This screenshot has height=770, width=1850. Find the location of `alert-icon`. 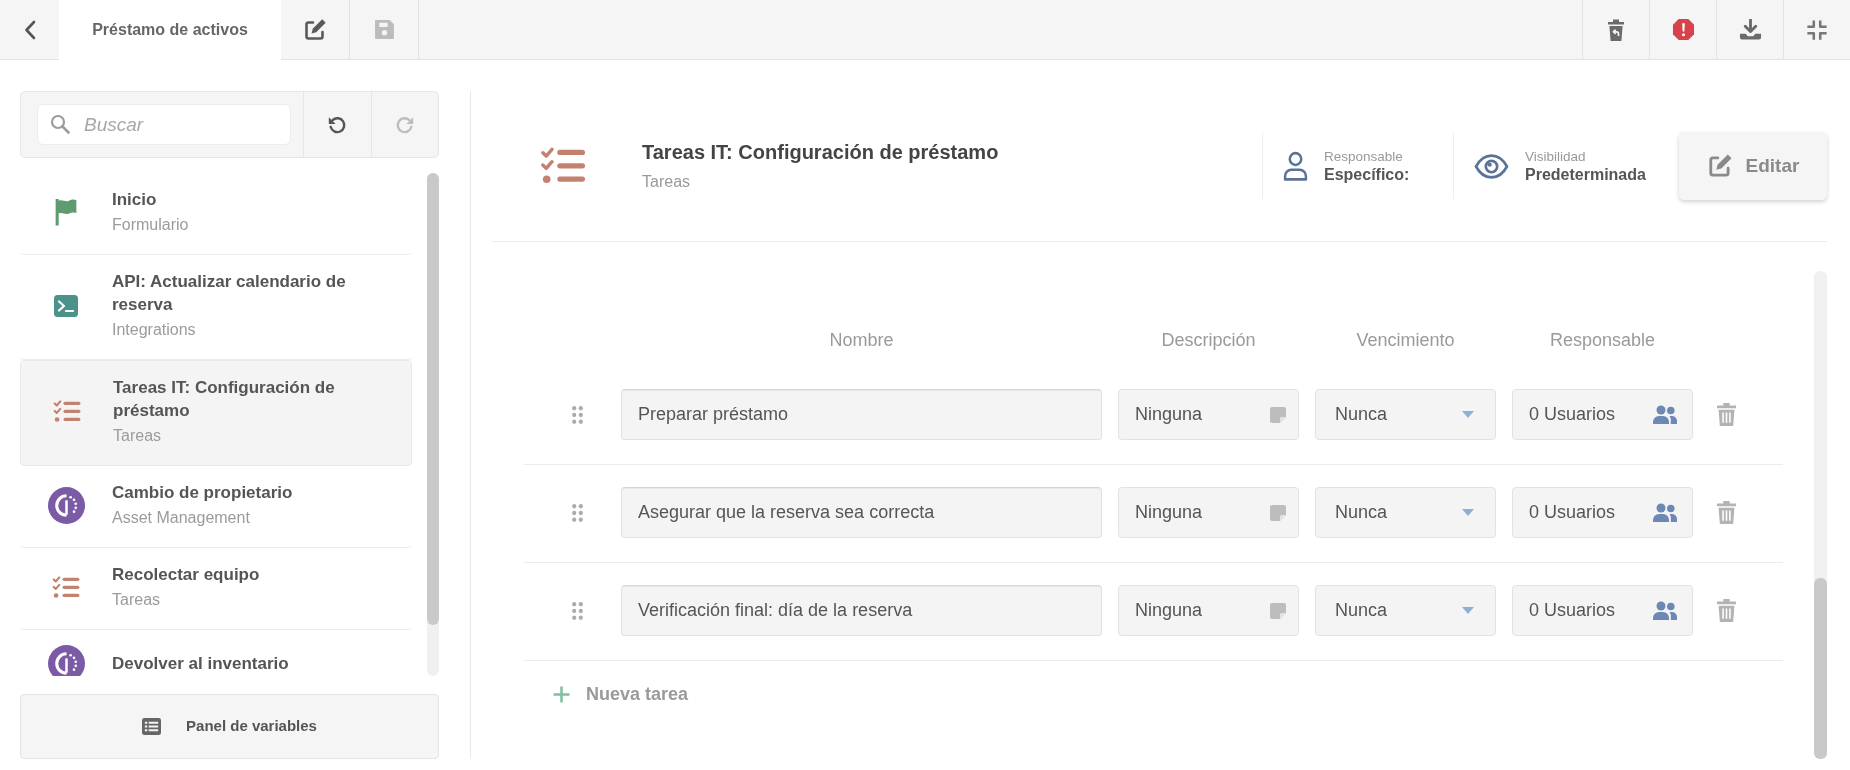

alert-icon is located at coordinates (1683, 29).